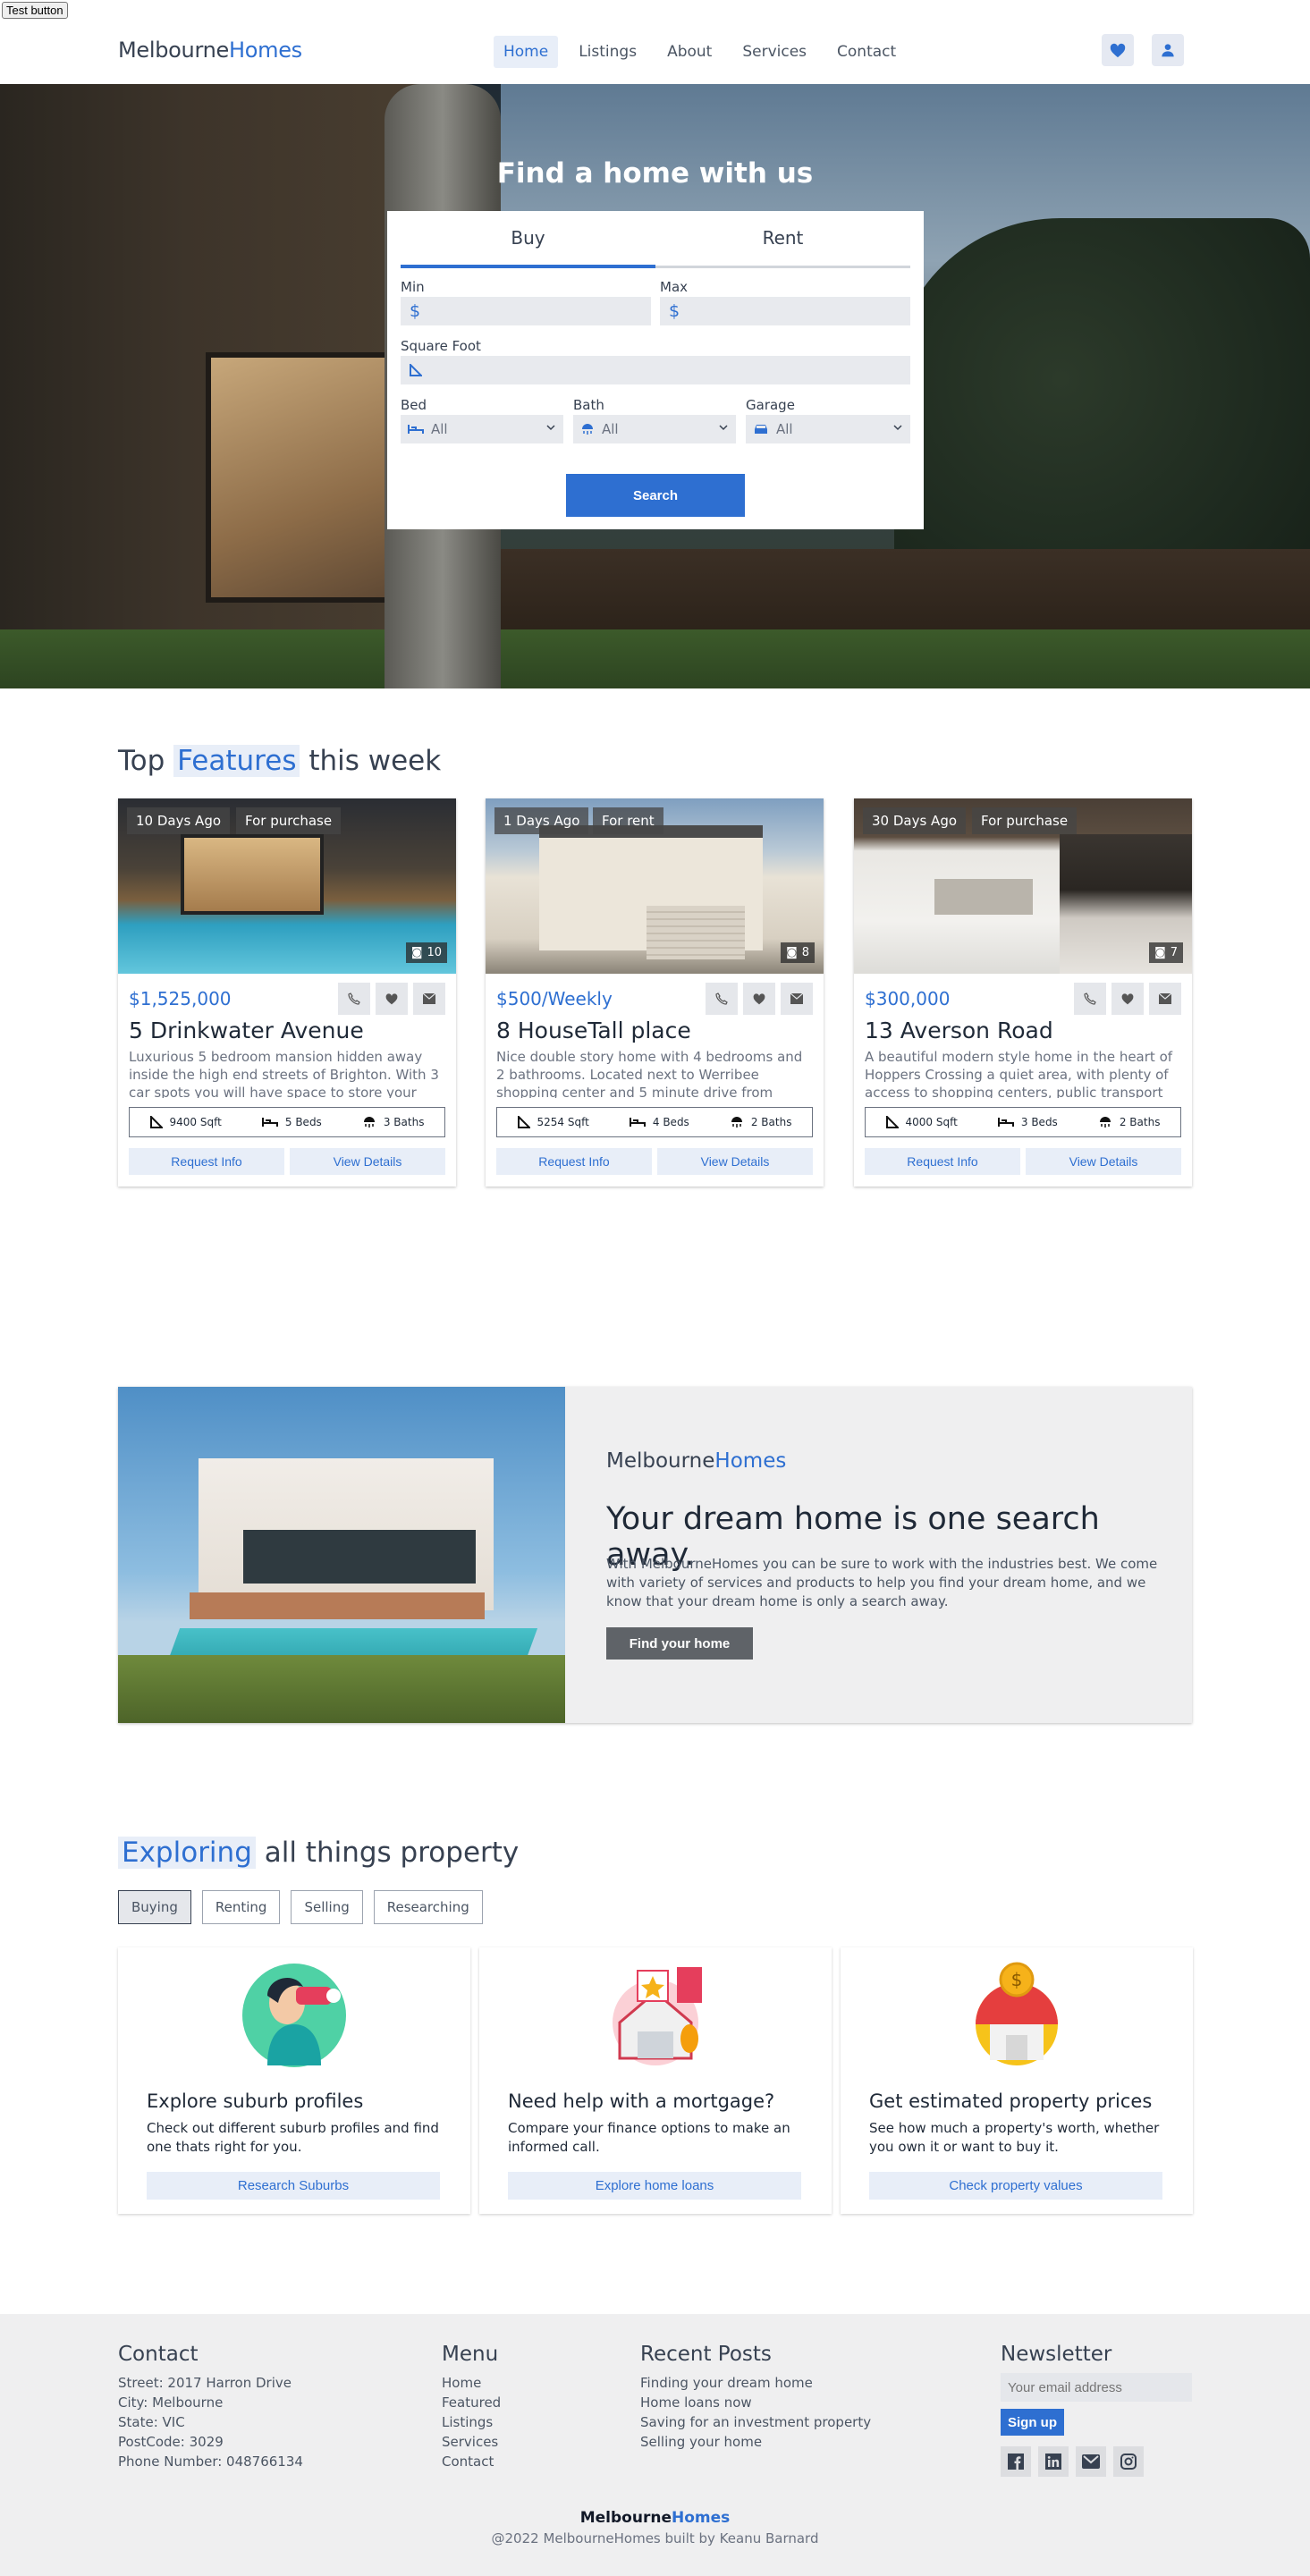  Describe the element at coordinates (755, 2422) in the screenshot. I see `recent-post-link: Saving for an investment property` at that location.